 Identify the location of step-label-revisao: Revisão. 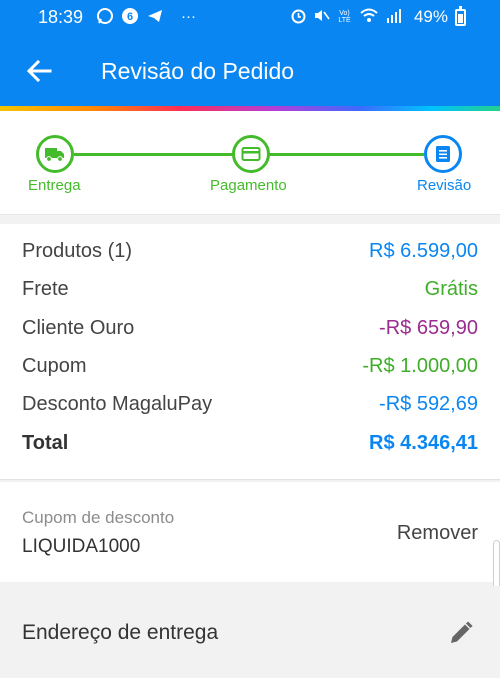
(444, 185).